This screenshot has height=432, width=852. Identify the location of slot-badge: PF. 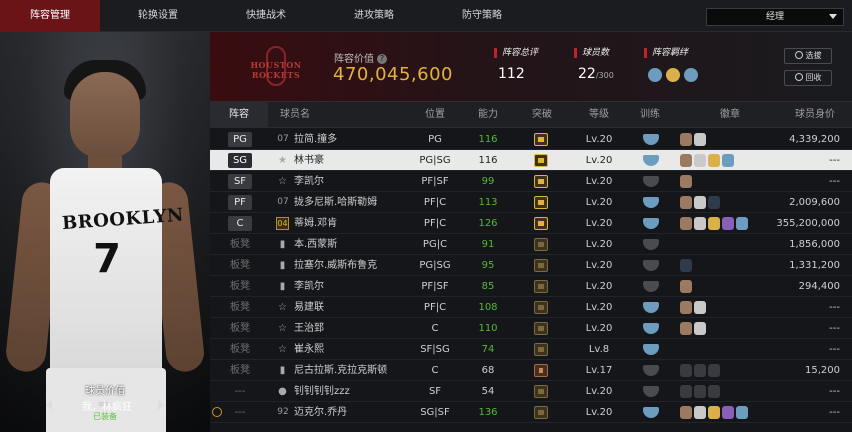
(240, 202).